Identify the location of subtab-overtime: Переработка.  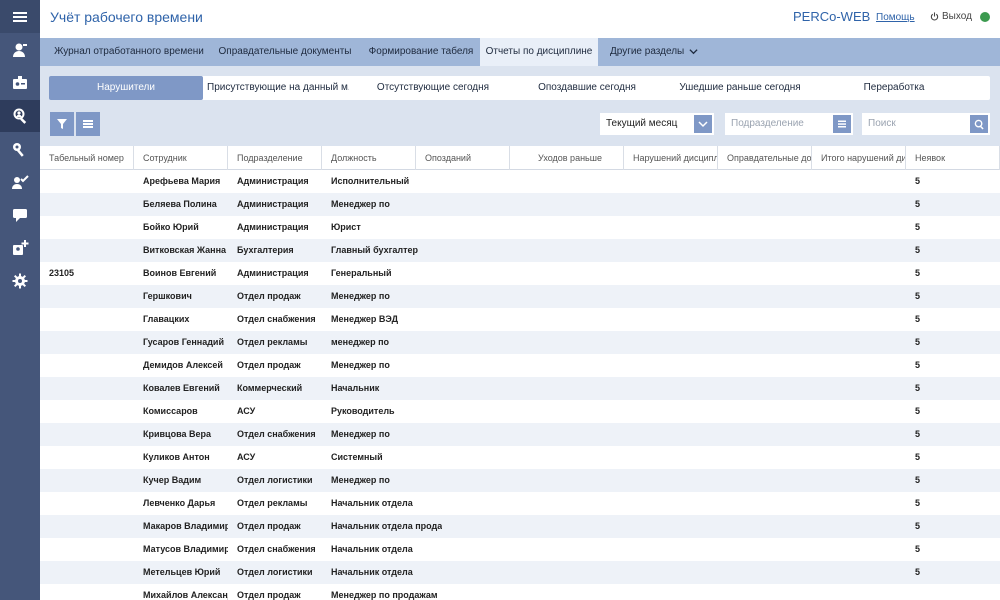
(894, 88).